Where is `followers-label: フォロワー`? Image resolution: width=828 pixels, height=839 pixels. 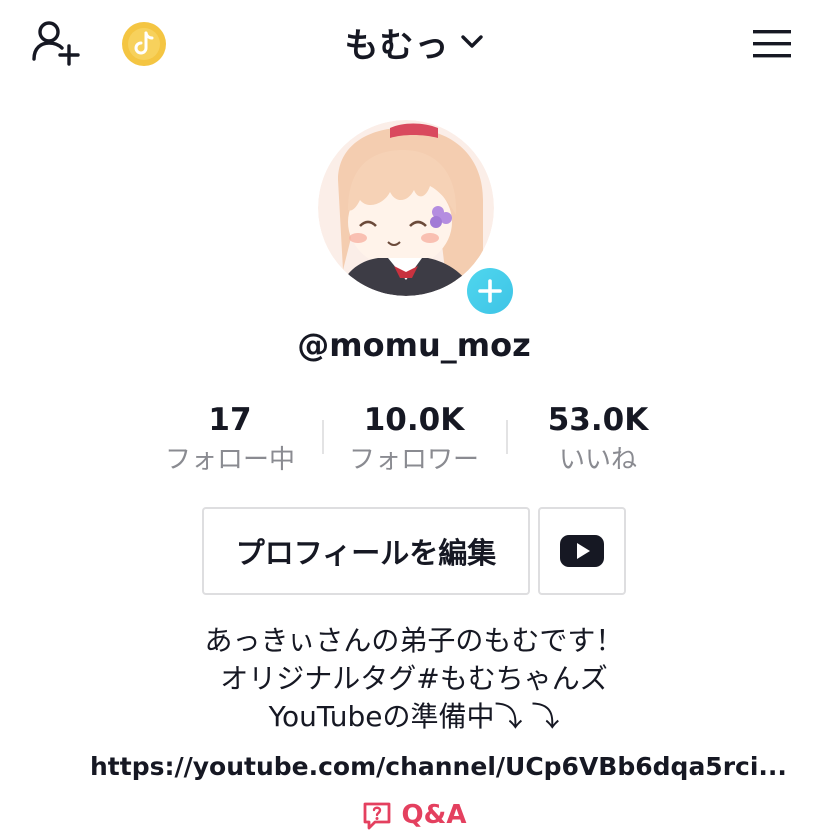
followers-label: フォロワー is located at coordinates (413, 460).